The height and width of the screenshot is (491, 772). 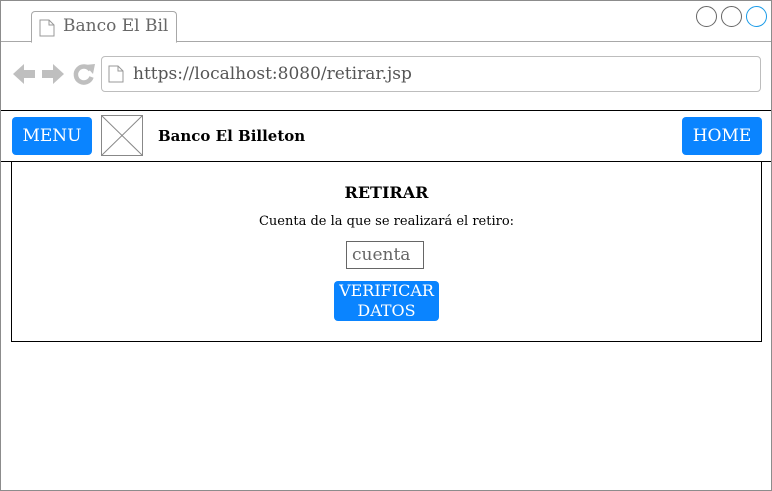 I want to click on brand-name: Banco El Billeton, so click(x=232, y=136).